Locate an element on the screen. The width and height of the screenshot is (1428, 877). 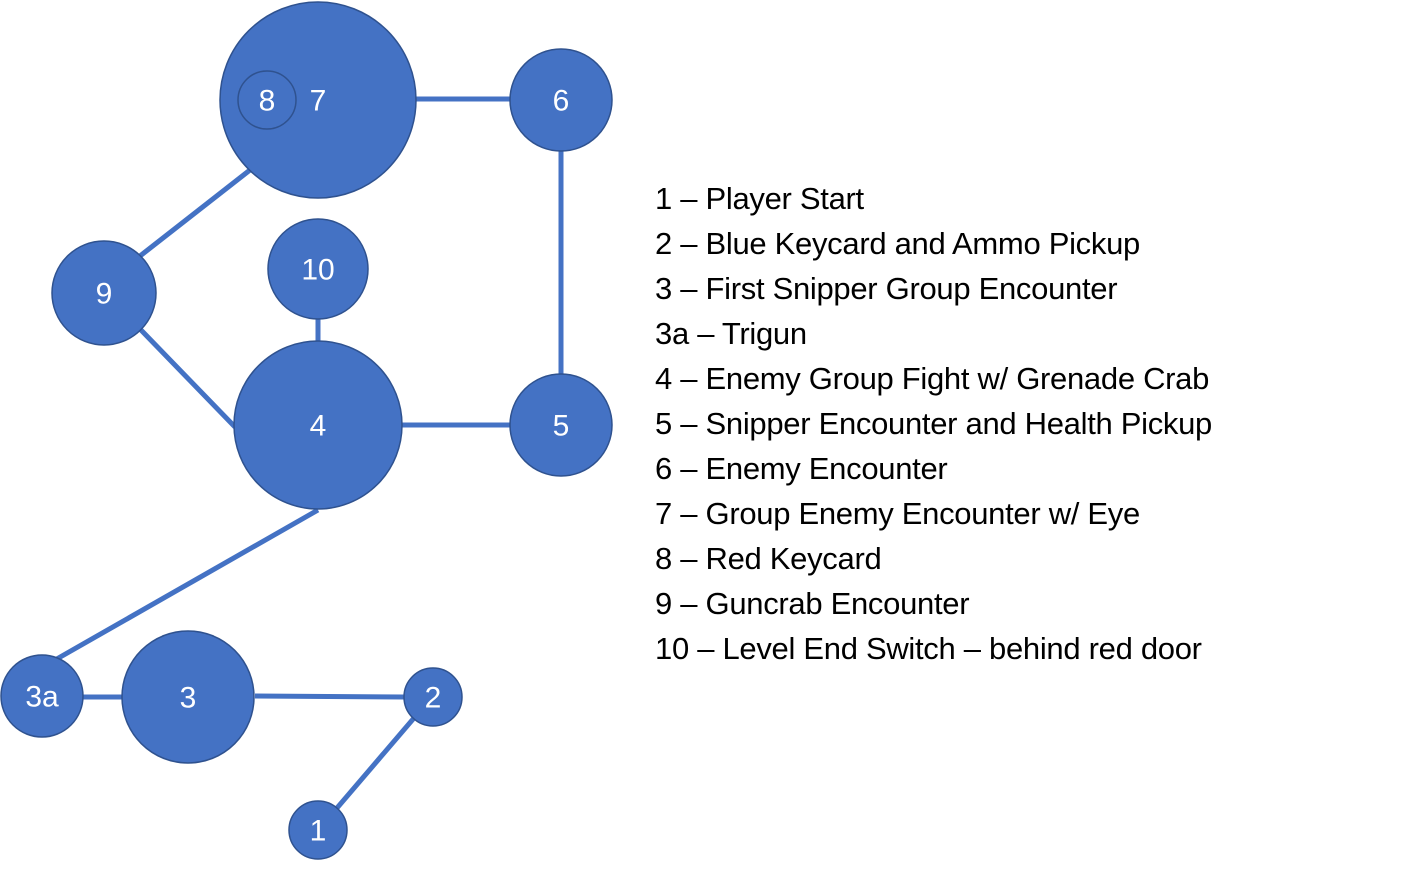
node-label-5: 5 is located at coordinates (561, 426).